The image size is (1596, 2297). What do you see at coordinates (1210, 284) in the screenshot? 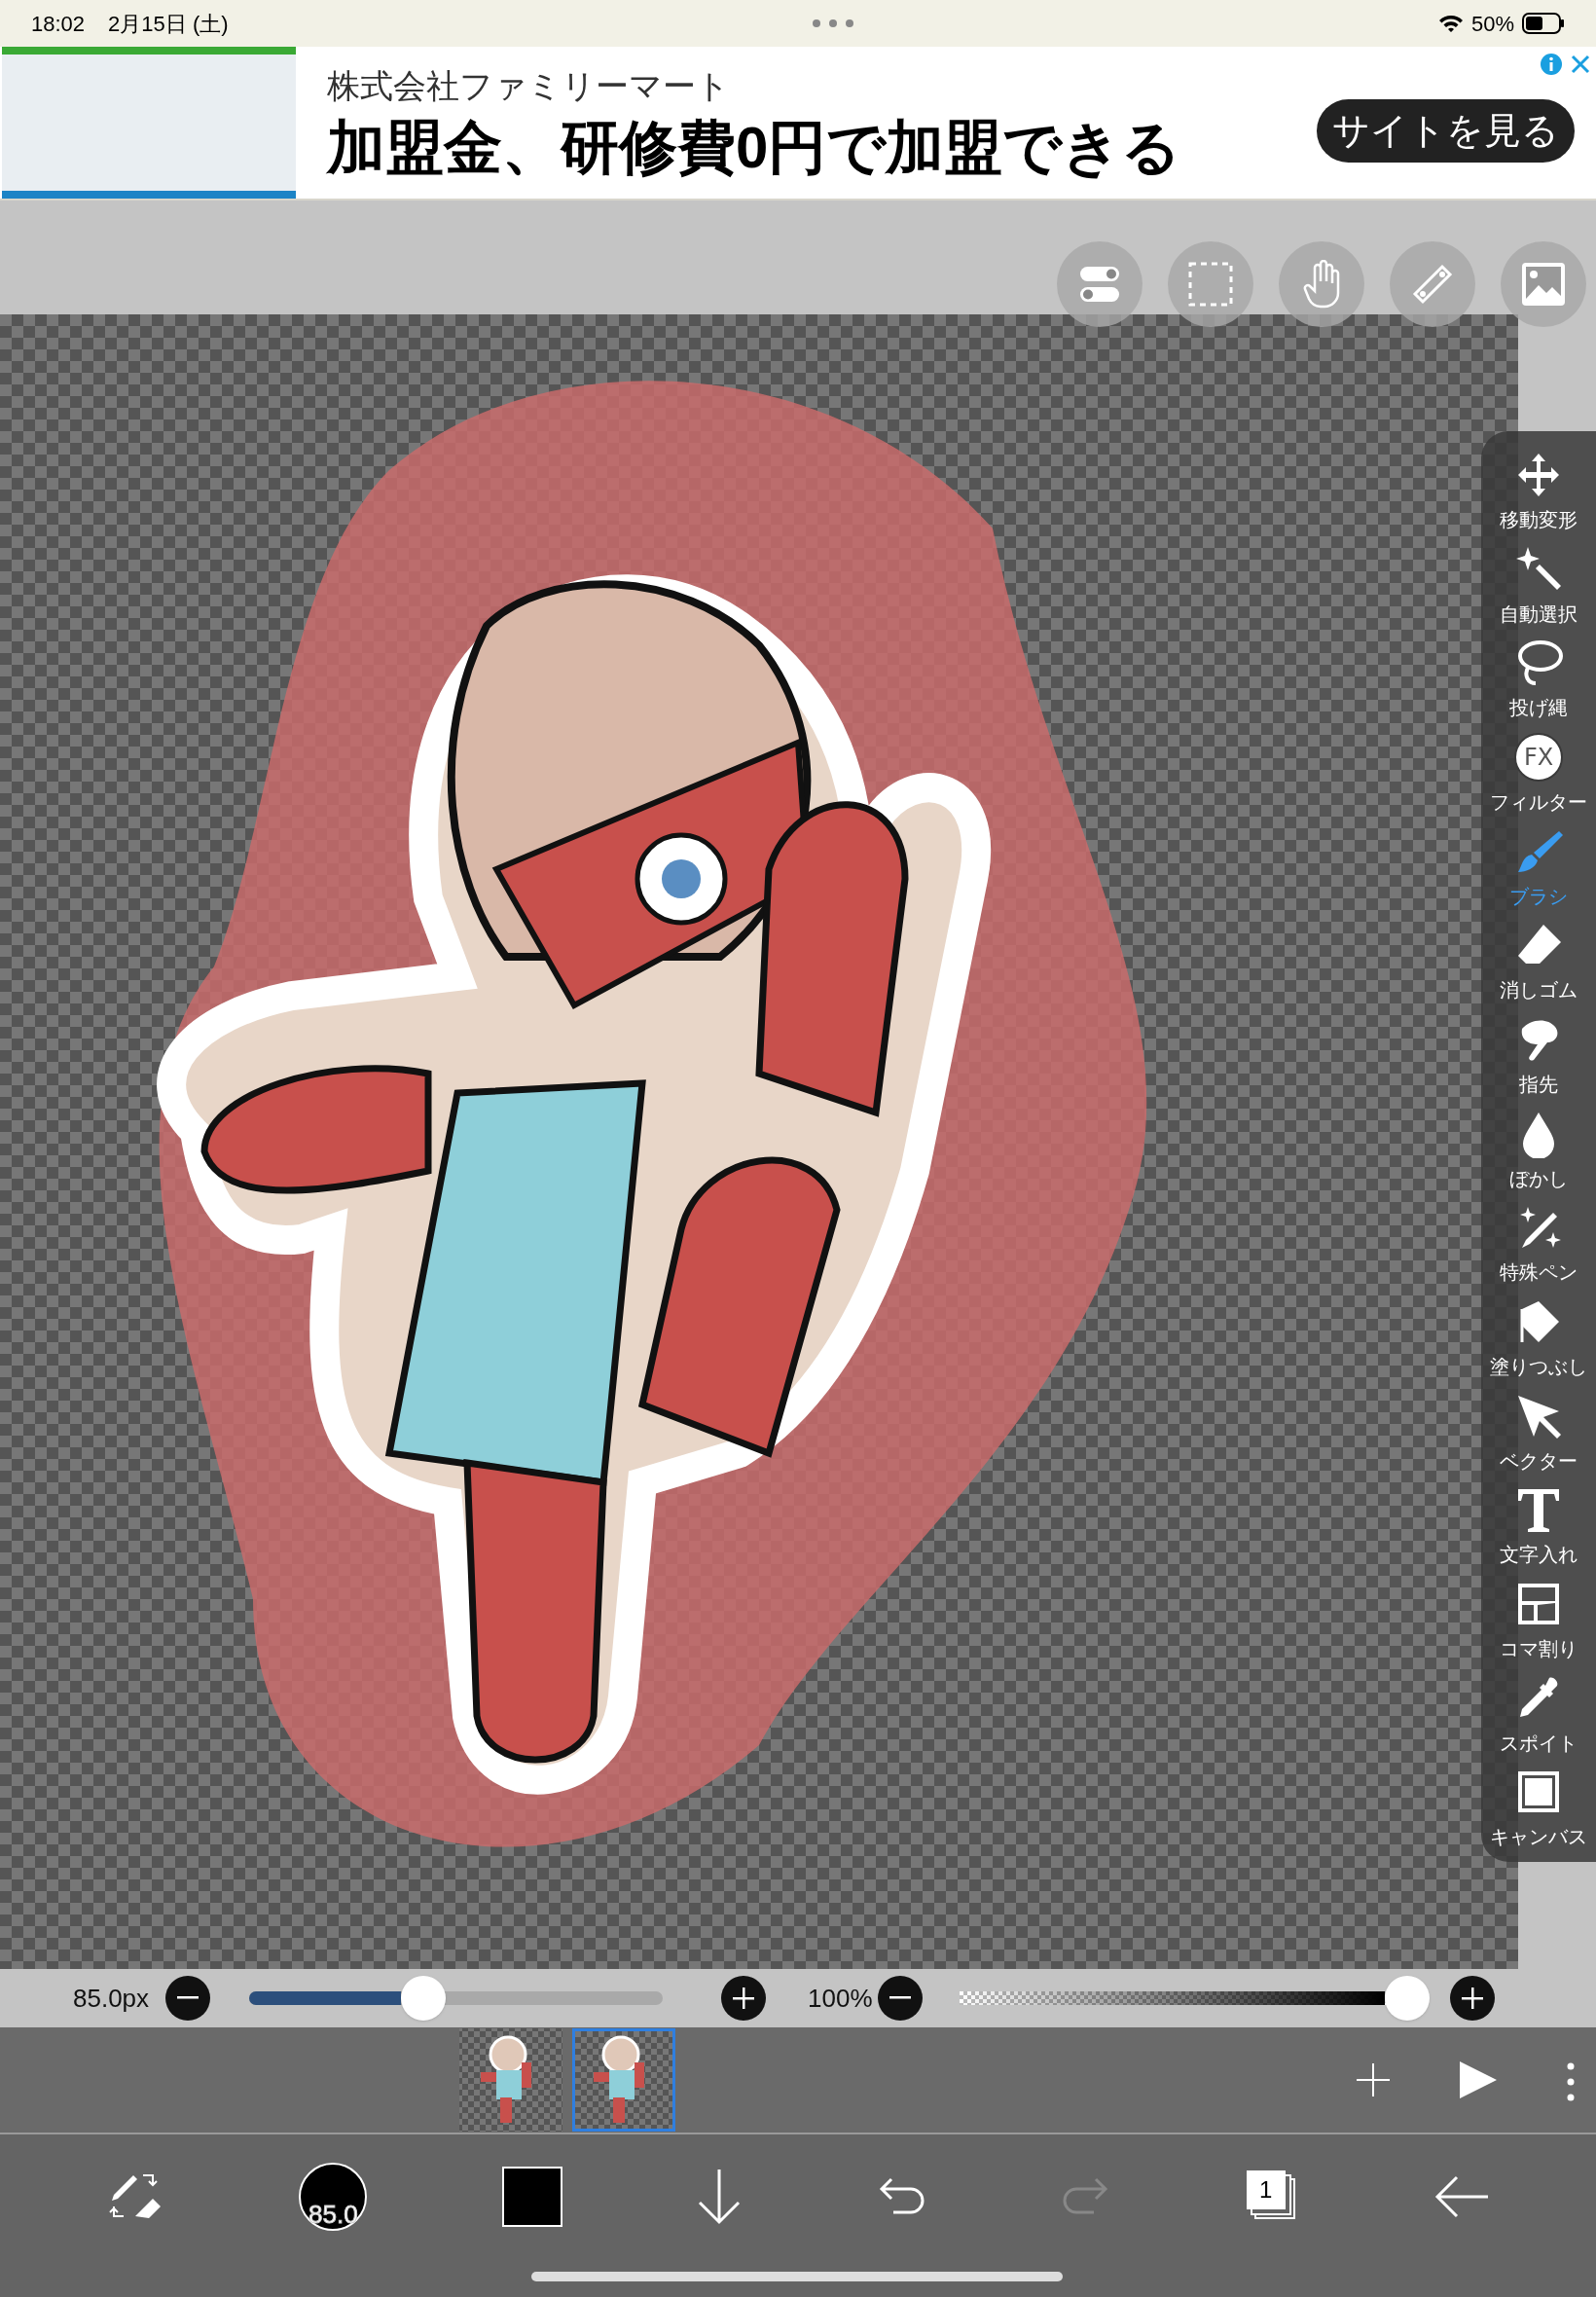
I see `dashed-rectangle-icon` at bounding box center [1210, 284].